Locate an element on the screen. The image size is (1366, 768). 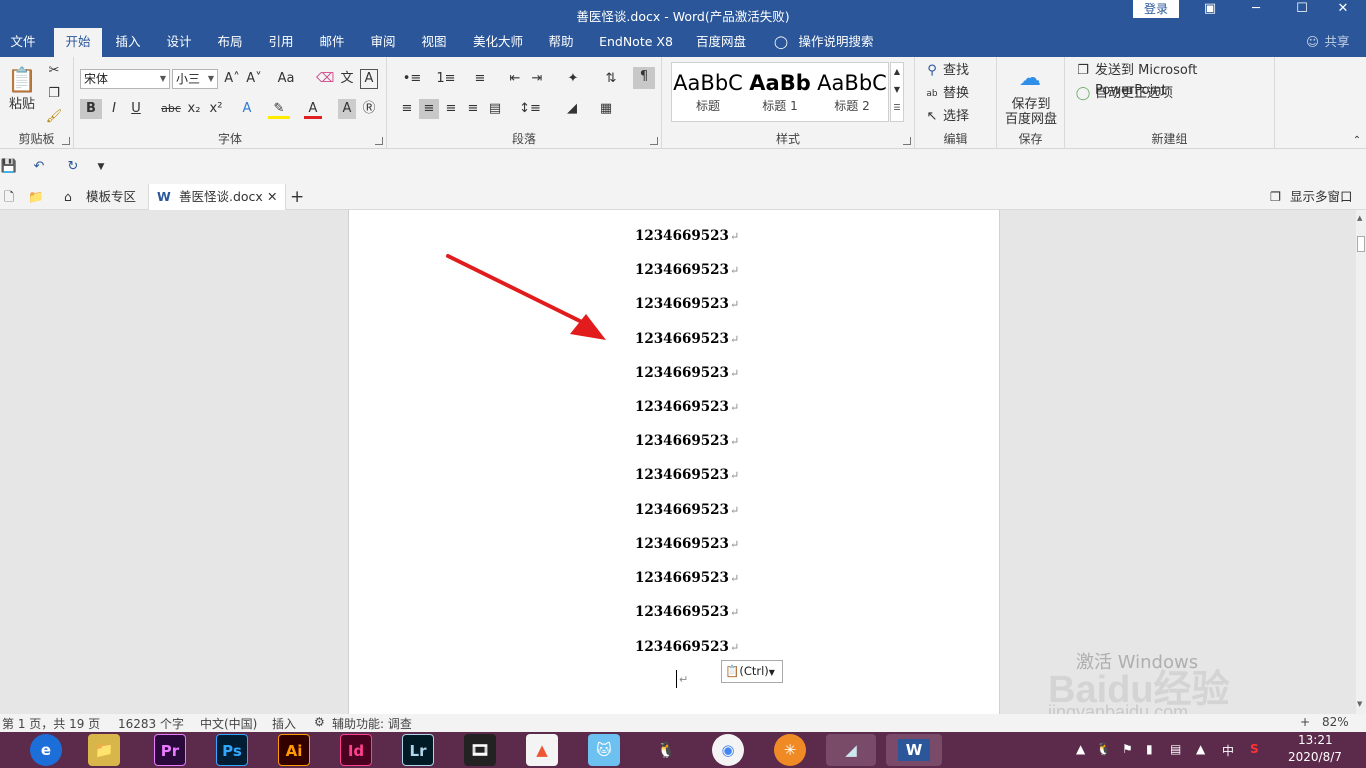
subscript-button: x₂ is located at coordinates (194, 109).